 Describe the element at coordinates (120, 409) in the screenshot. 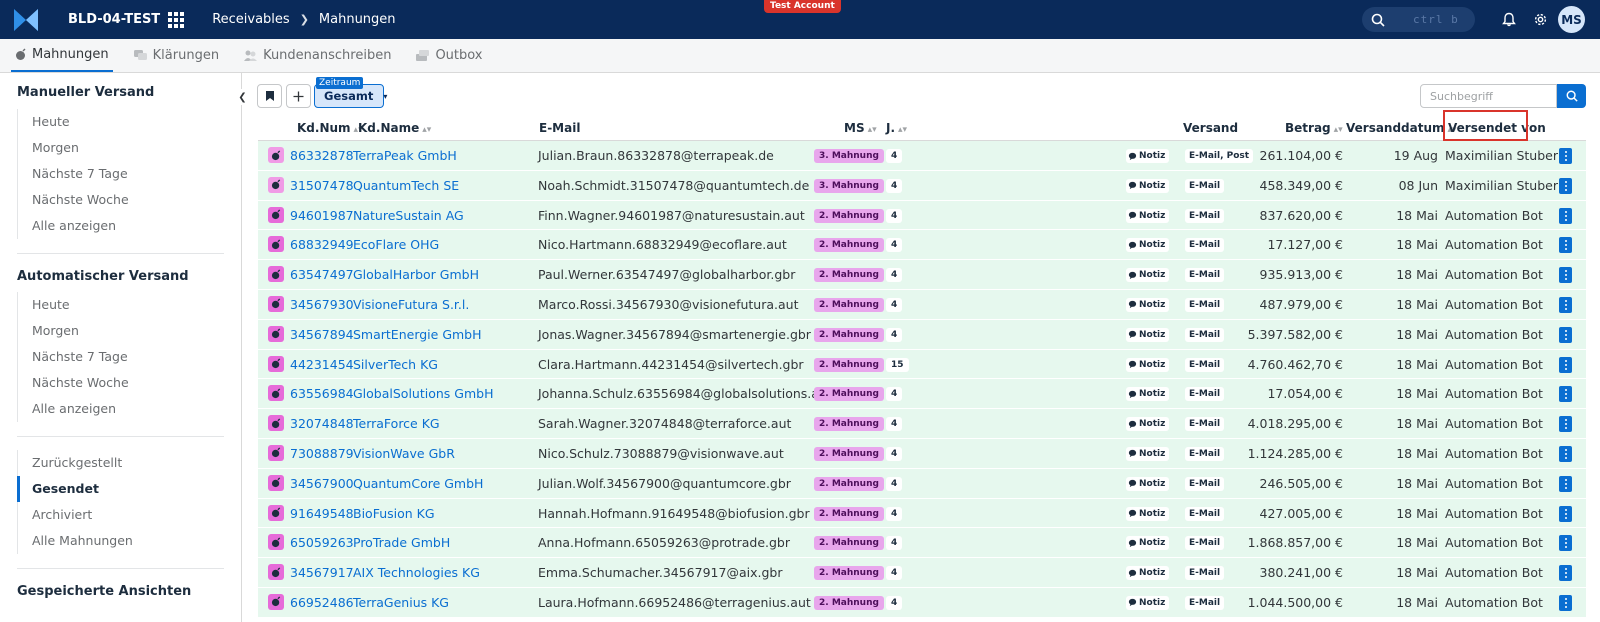

I see `sidebar-item-auto-all: Alle anzeigen` at that location.